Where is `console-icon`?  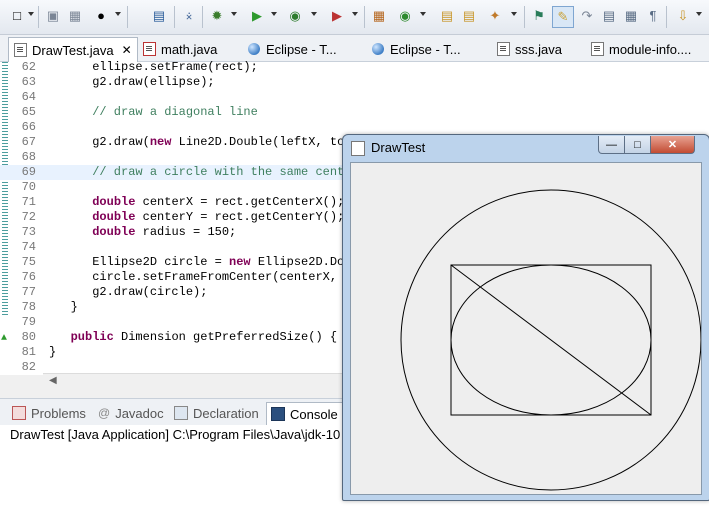
console-icon is located at coordinates (278, 414).